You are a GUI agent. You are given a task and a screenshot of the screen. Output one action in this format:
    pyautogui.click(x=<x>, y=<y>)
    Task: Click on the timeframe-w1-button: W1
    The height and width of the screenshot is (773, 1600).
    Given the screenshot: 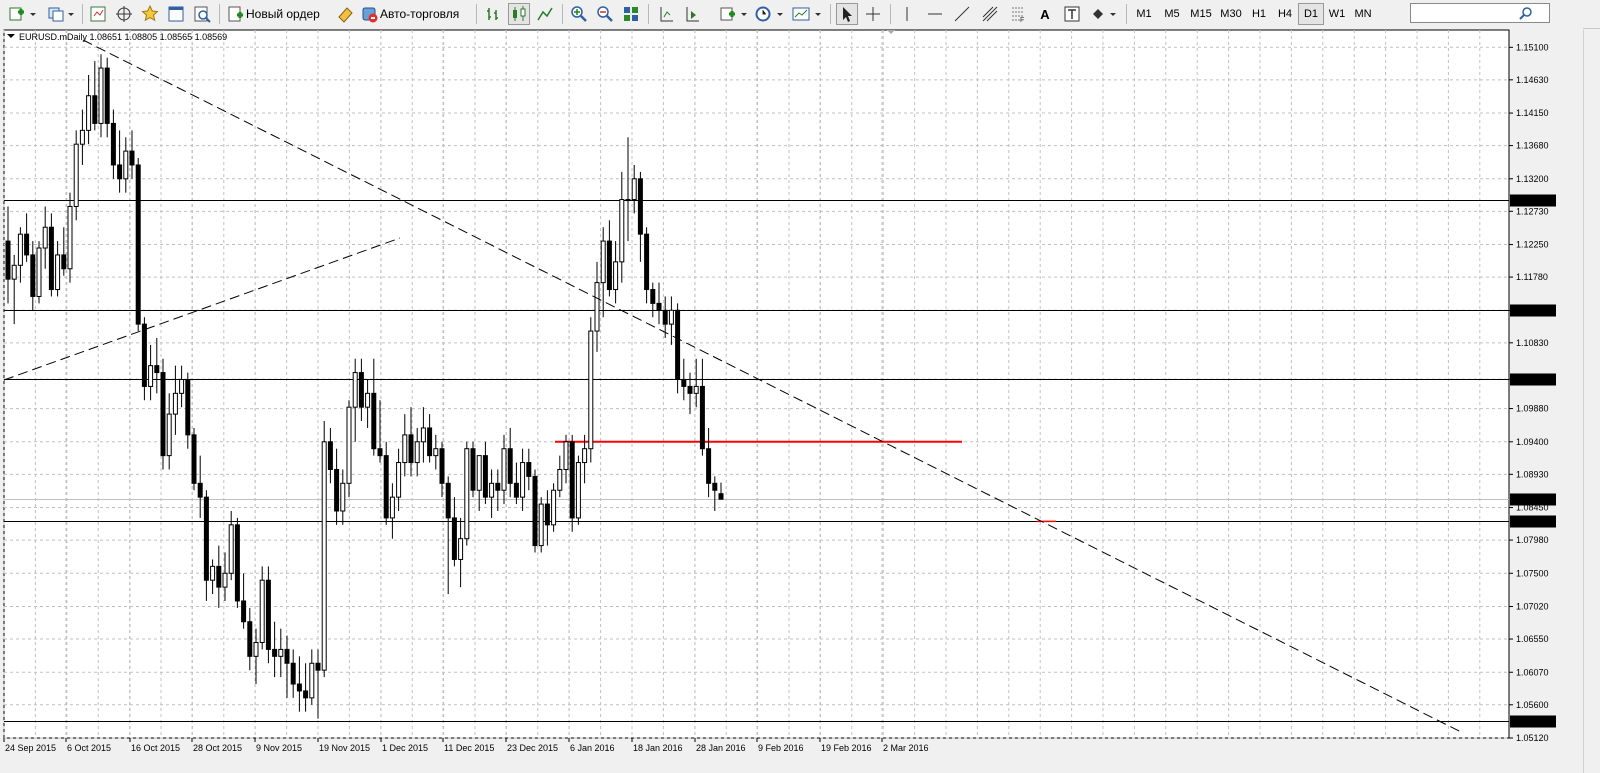 What is the action you would take?
    pyautogui.click(x=1337, y=14)
    